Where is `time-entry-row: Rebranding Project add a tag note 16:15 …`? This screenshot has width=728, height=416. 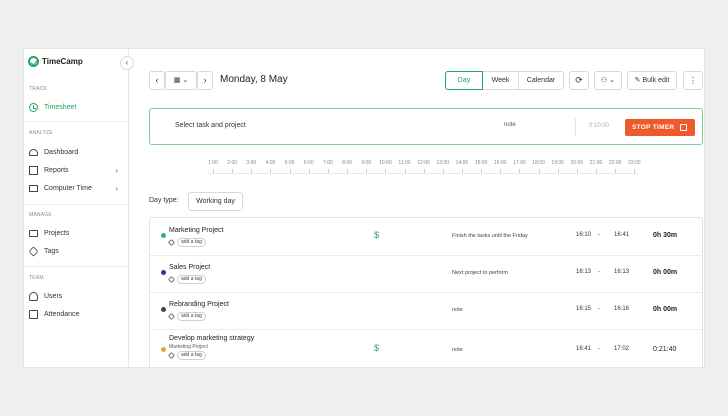
time-entry-row: Rebranding Project add a tag note 16:15 … is located at coordinates (426, 311).